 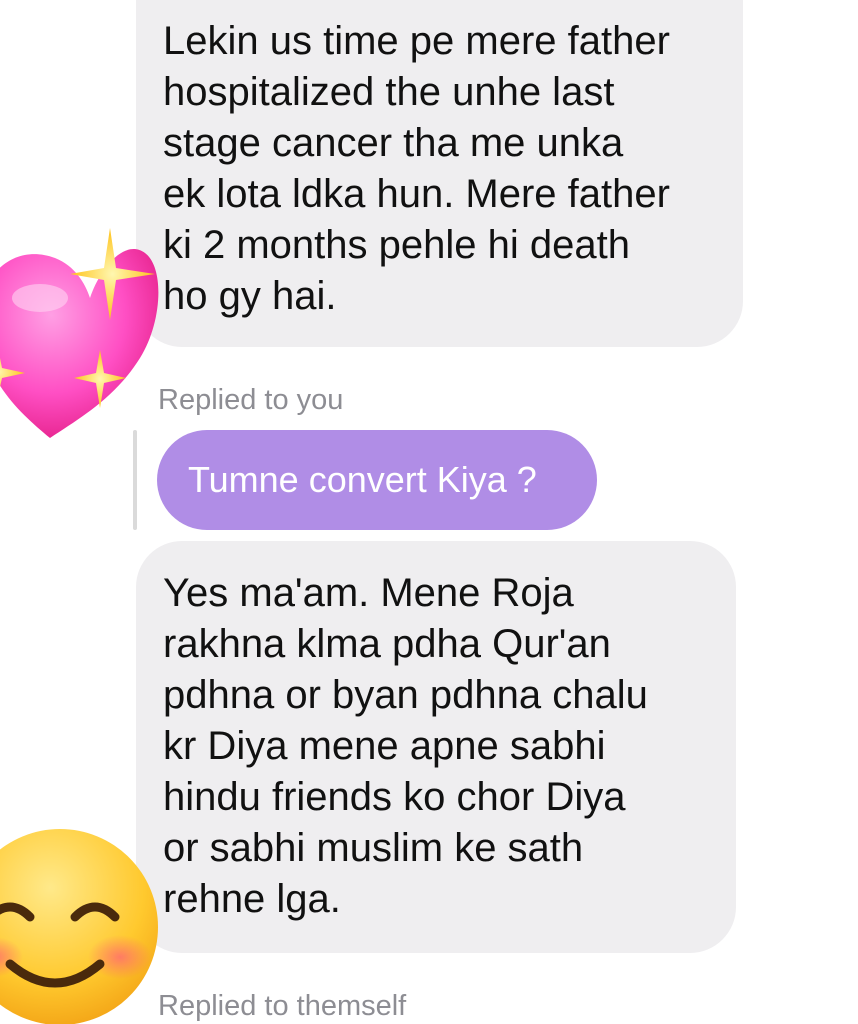 I want to click on reply-context-label: Replied to themself, so click(x=282, y=1006).